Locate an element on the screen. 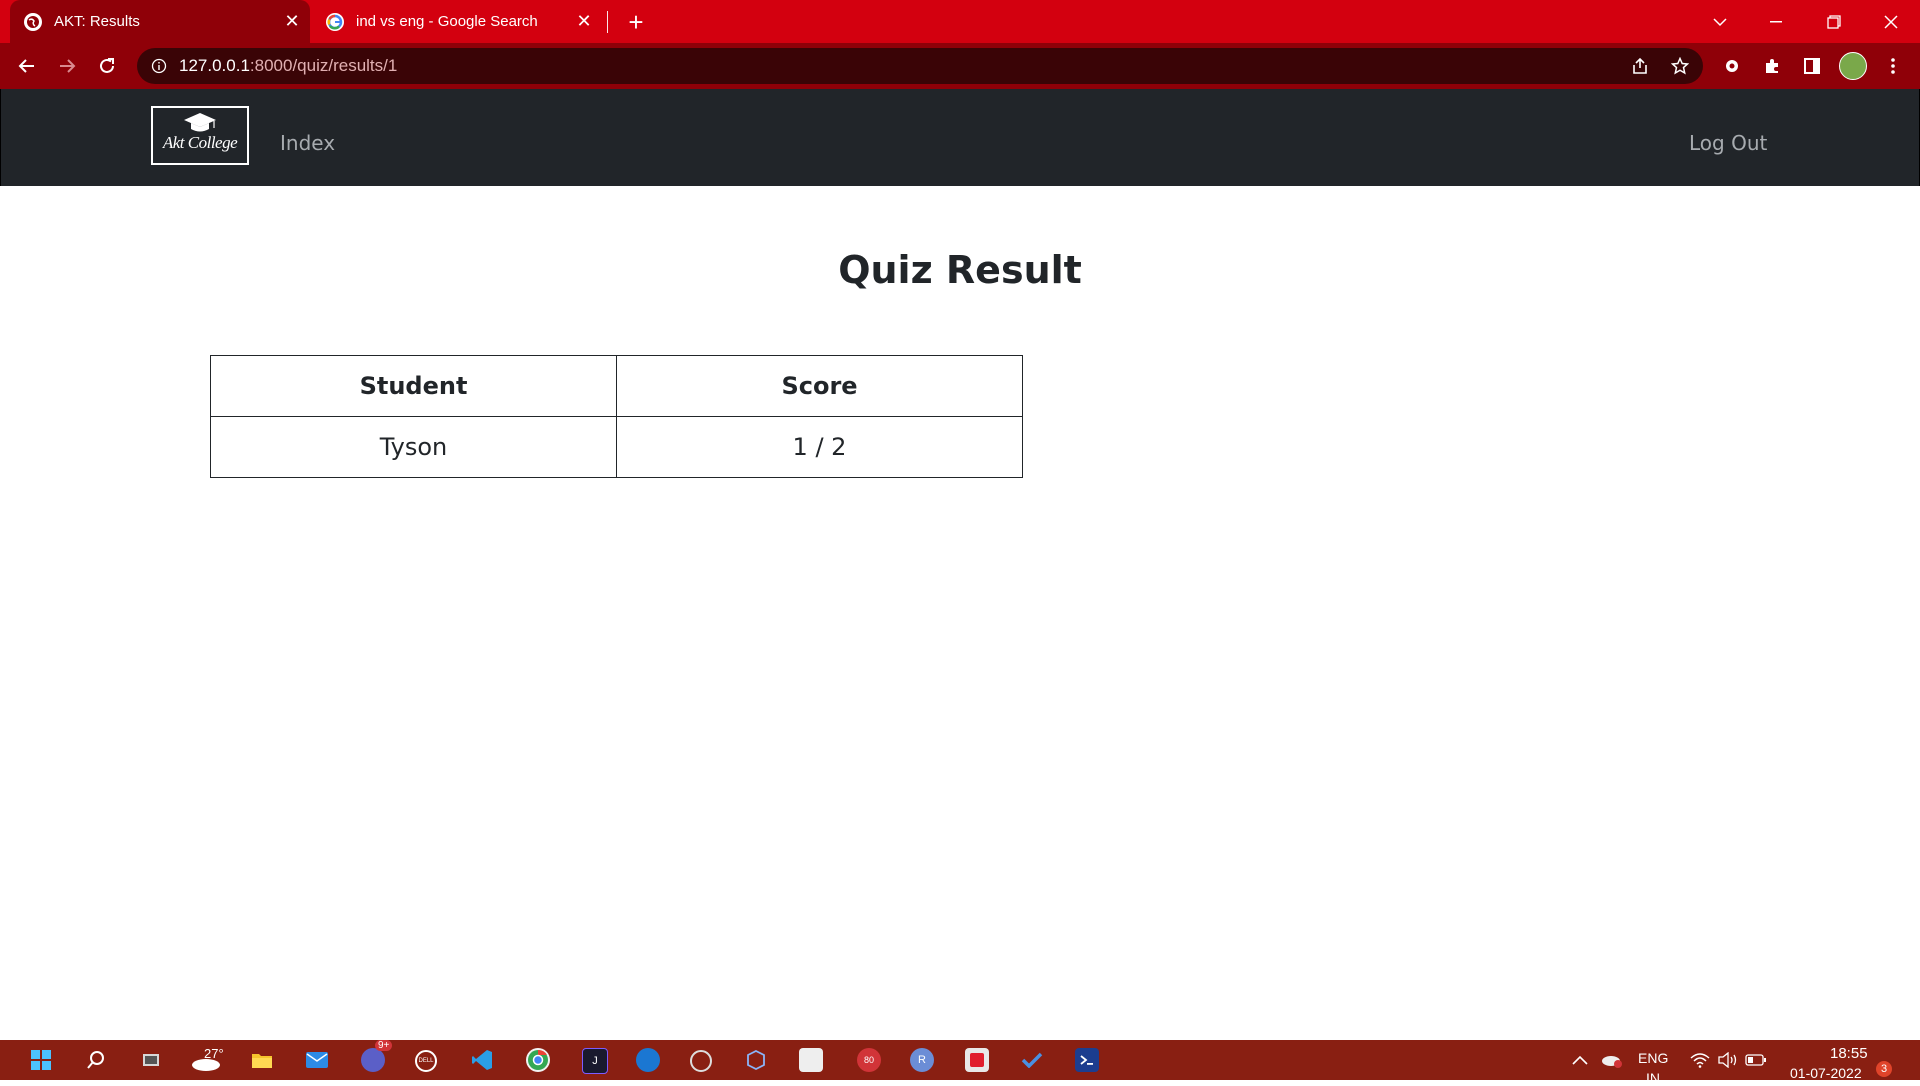 The width and height of the screenshot is (1920, 1086). page-title: Quiz Result is located at coordinates (960, 270).